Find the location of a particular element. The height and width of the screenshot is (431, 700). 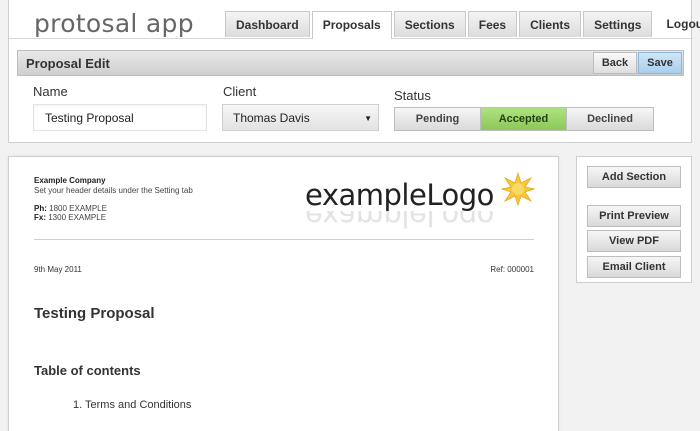

company-name: Example Company is located at coordinates (70, 180).